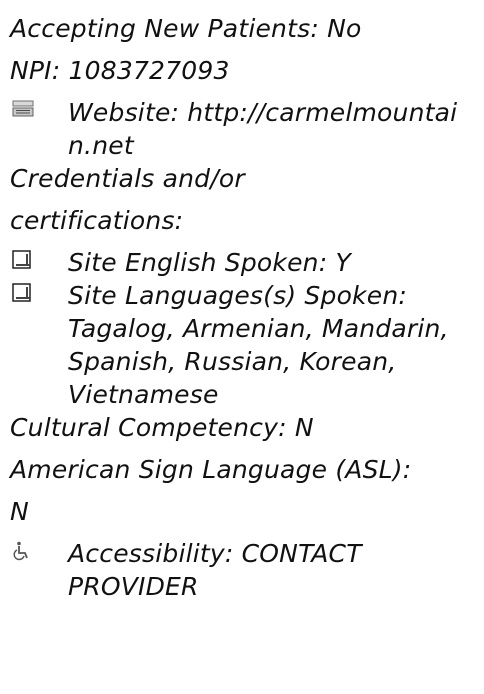 The height and width of the screenshot is (694, 484). I want to click on accessibility-row: Accessibility: CONTACT PROVIDER, so click(247, 570).